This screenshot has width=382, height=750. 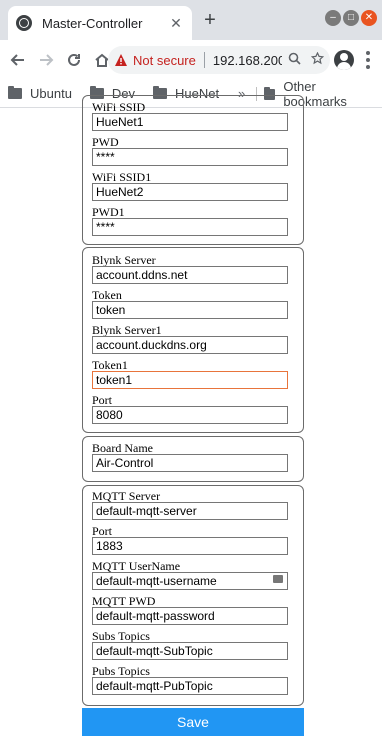 What do you see at coordinates (204, 60) in the screenshot?
I see `address-separator` at bounding box center [204, 60].